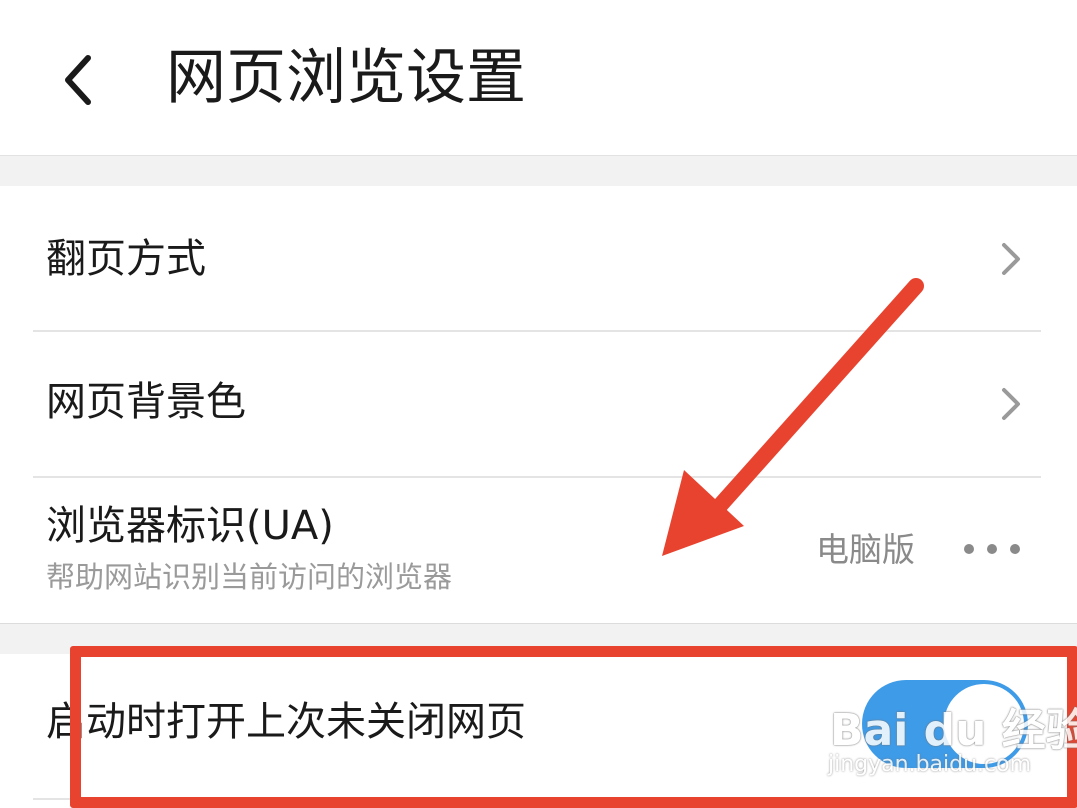 This screenshot has height=808, width=1077. I want to click on baidu-watermark: Bai du 经验 jingyan.baidu.com, so click(948, 740).